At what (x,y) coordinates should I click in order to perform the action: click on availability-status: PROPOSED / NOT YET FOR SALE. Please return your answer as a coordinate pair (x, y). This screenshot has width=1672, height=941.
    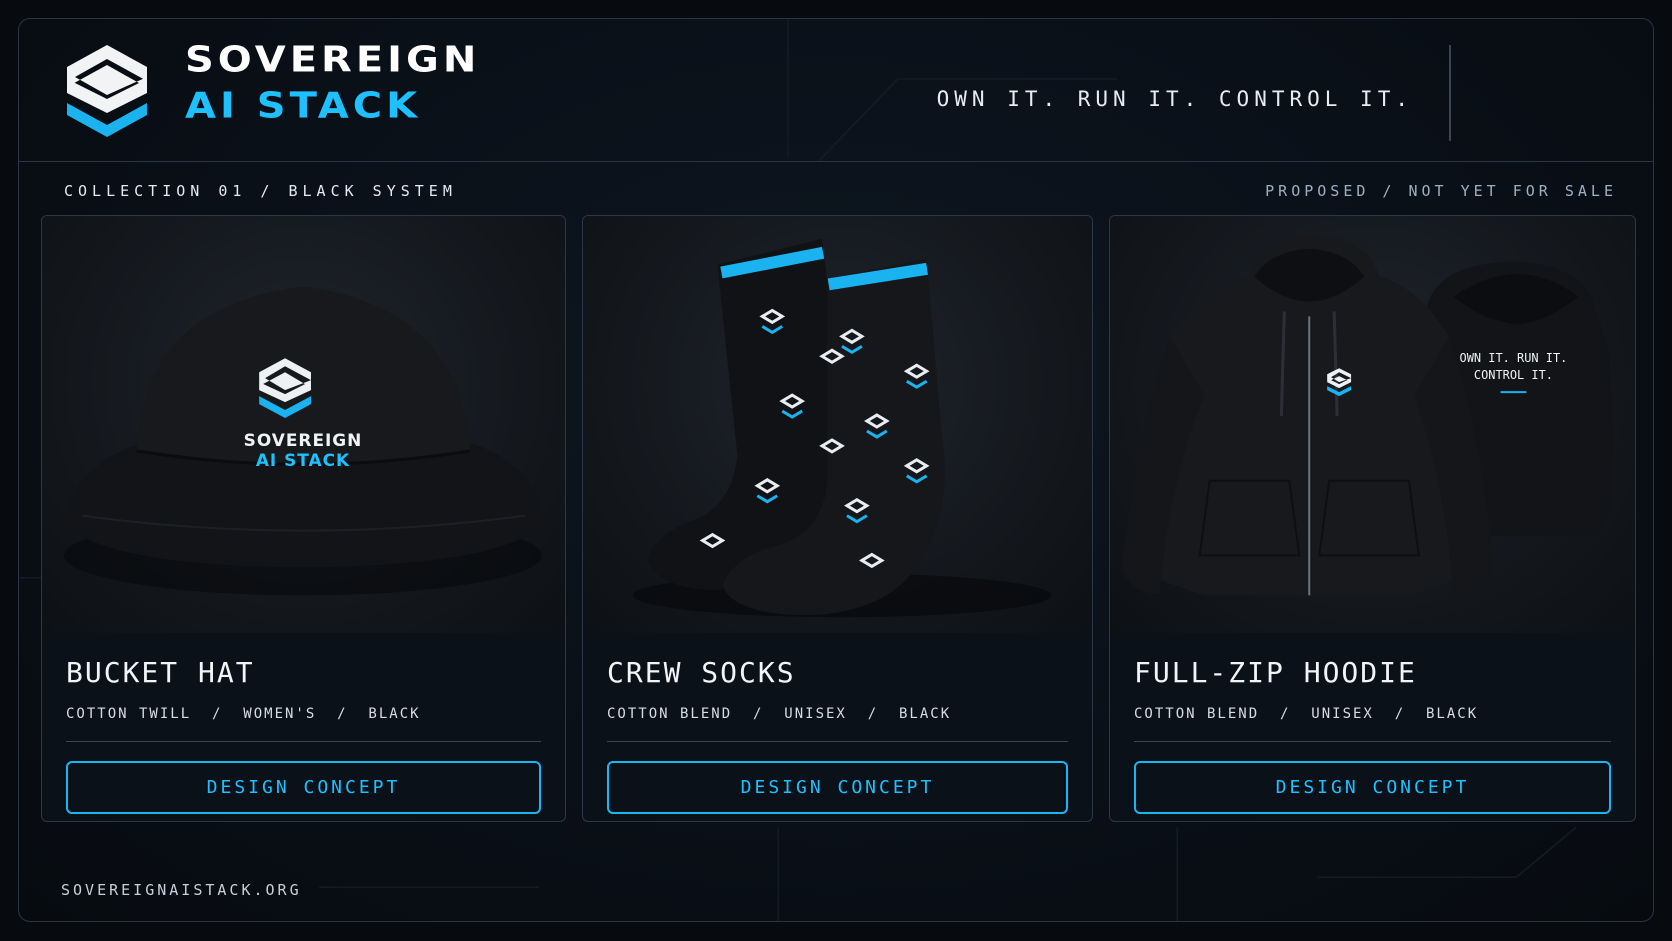
    Looking at the image, I should click on (1441, 191).